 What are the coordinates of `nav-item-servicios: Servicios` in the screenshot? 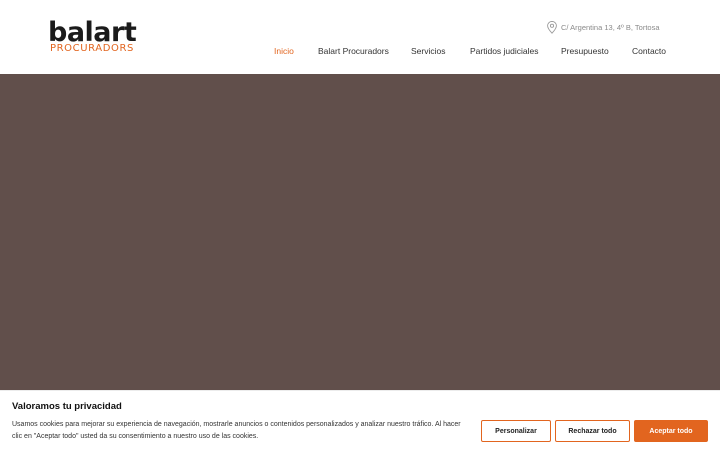 It's located at (428, 51).